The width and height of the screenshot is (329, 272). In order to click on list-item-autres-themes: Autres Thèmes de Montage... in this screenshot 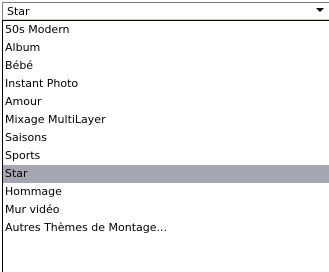, I will do `click(166, 228)`.